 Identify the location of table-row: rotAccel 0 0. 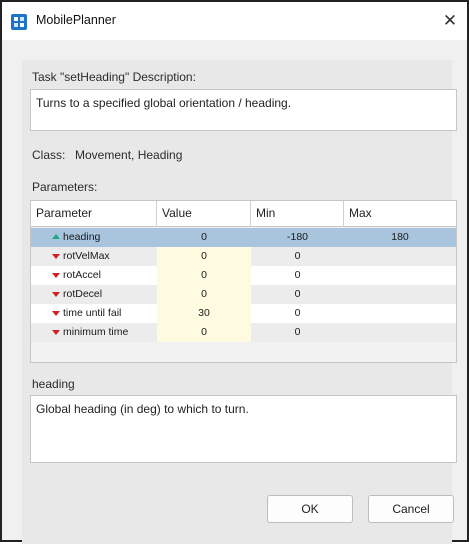
(243, 275).